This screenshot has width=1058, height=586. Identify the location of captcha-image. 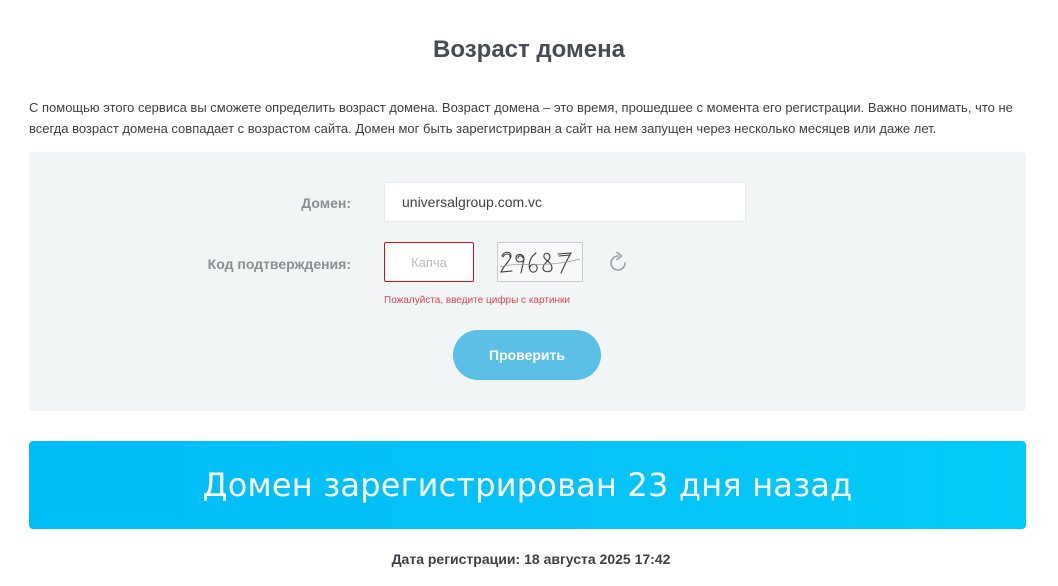
(540, 262).